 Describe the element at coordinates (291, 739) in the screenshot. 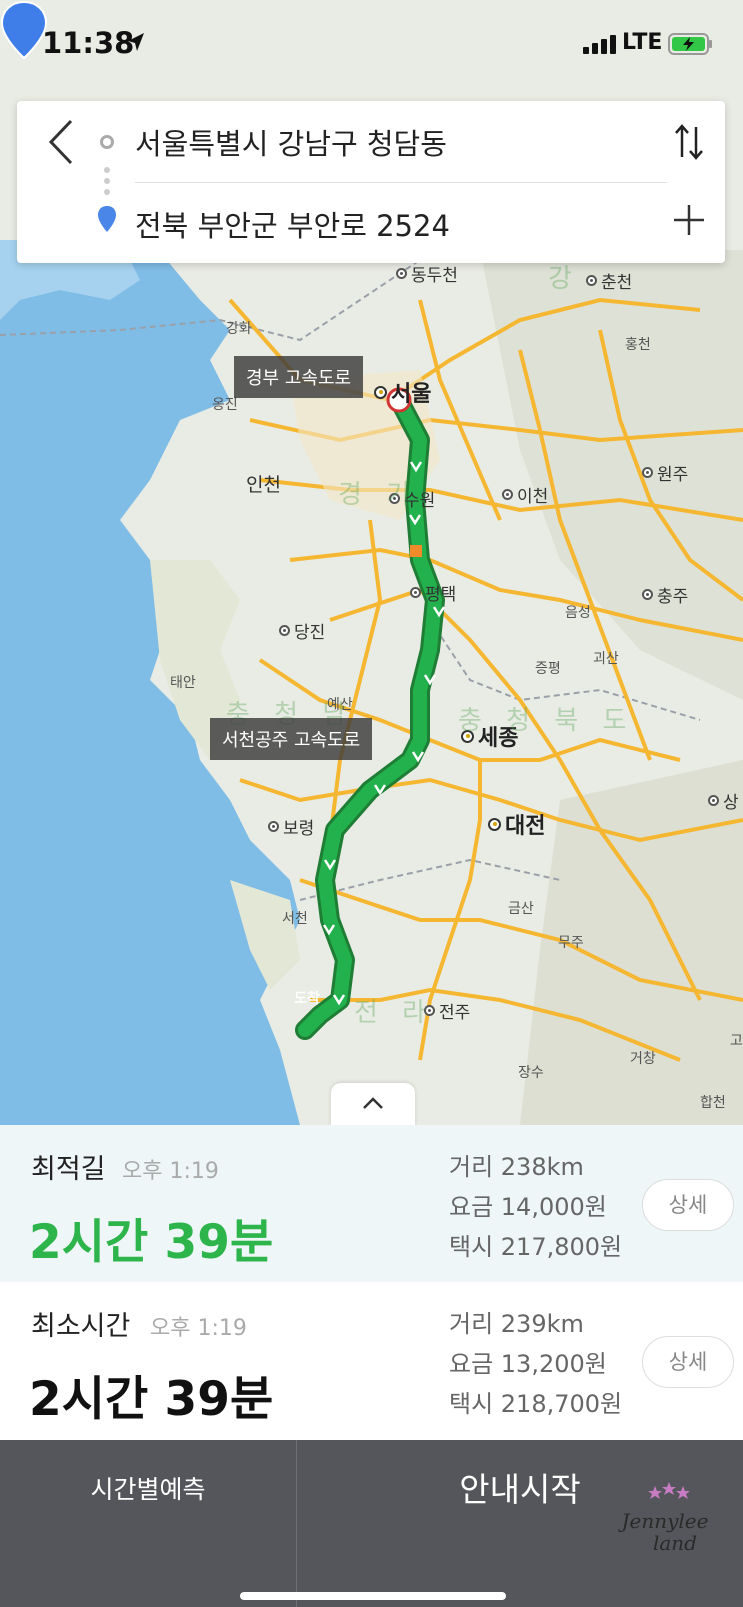

I see `highway-label: 서천공주 고속도로` at that location.